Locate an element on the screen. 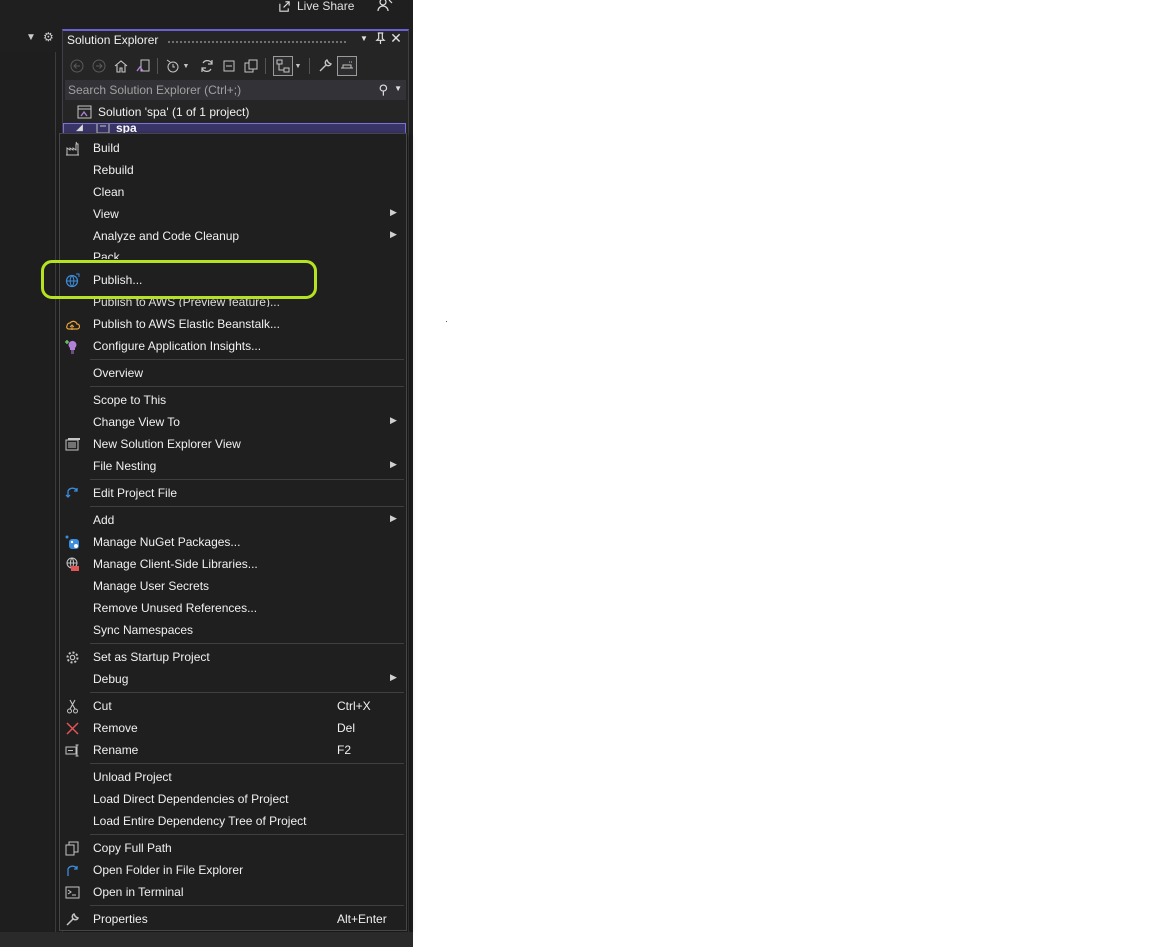 The image size is (1152, 947). preview-selected-items-icon is located at coordinates (347, 66).